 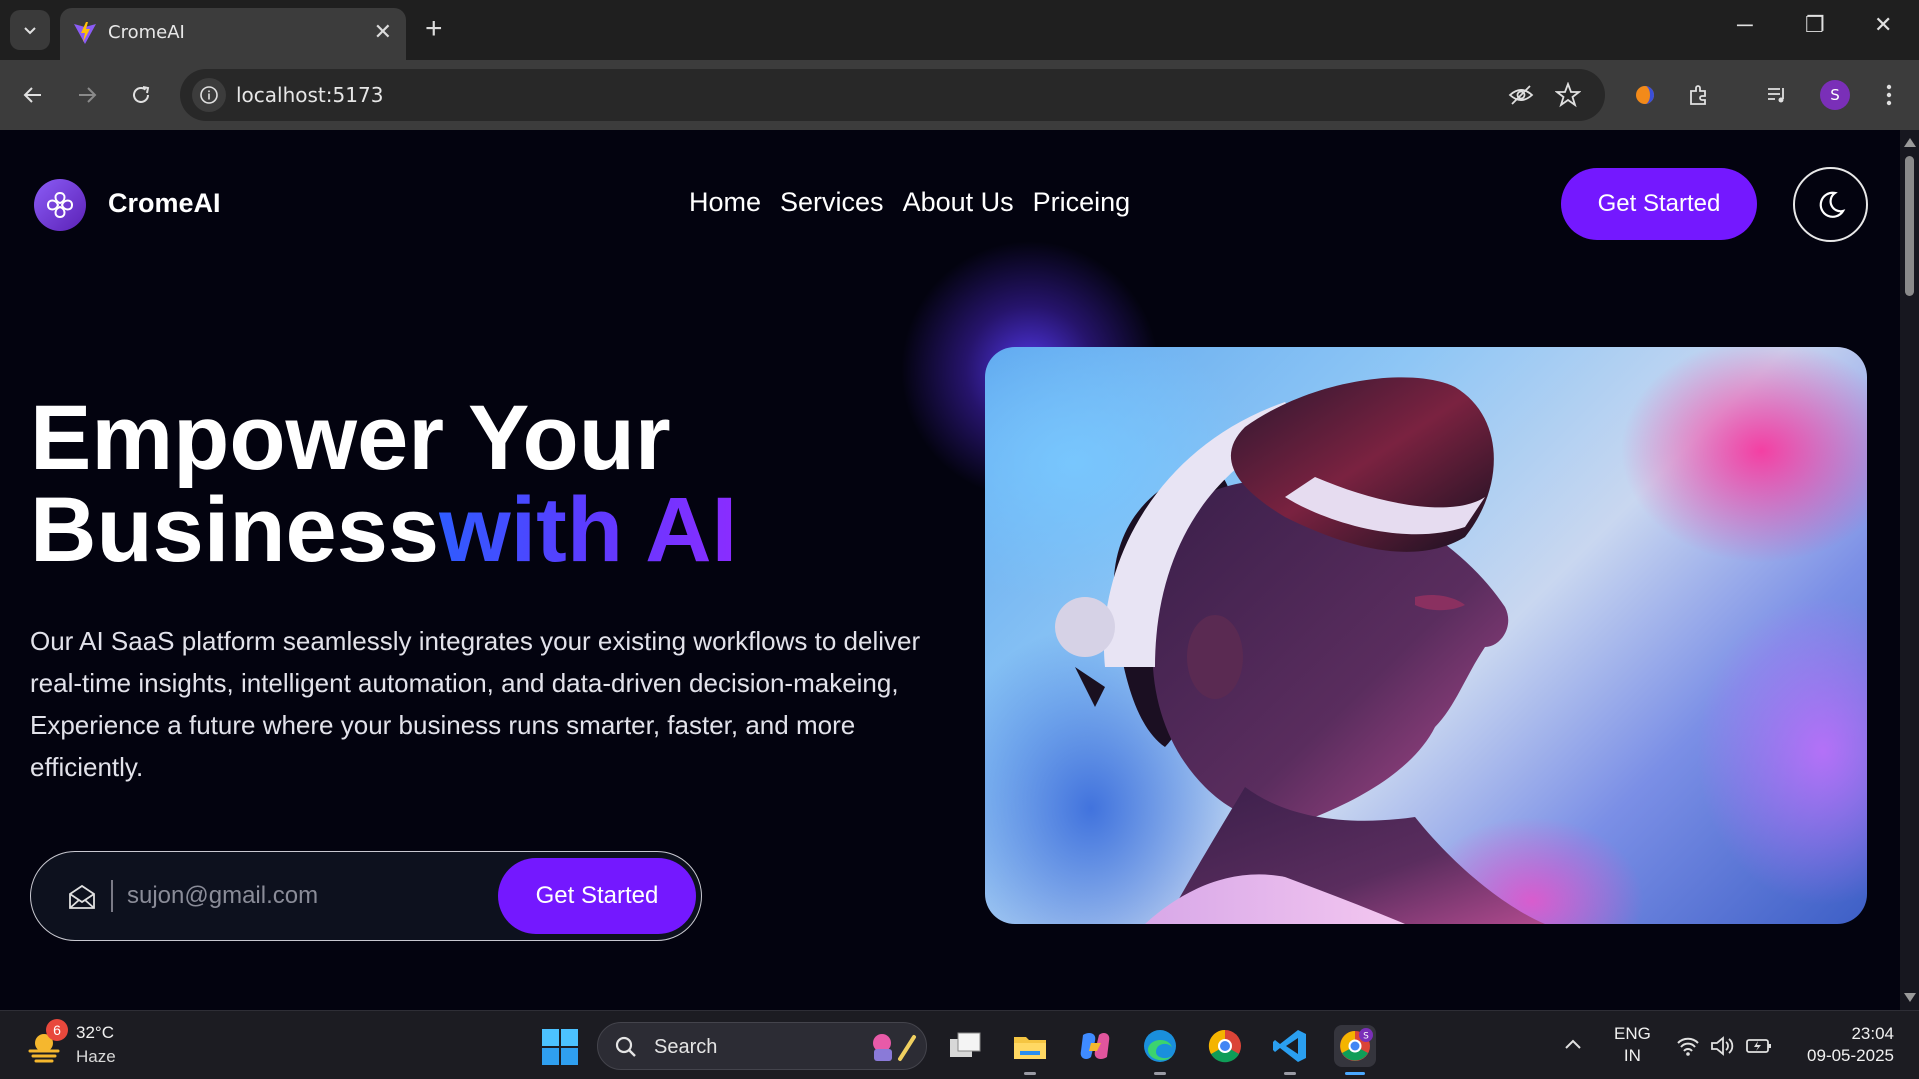 I want to click on reload-icon, so click(x=141, y=95).